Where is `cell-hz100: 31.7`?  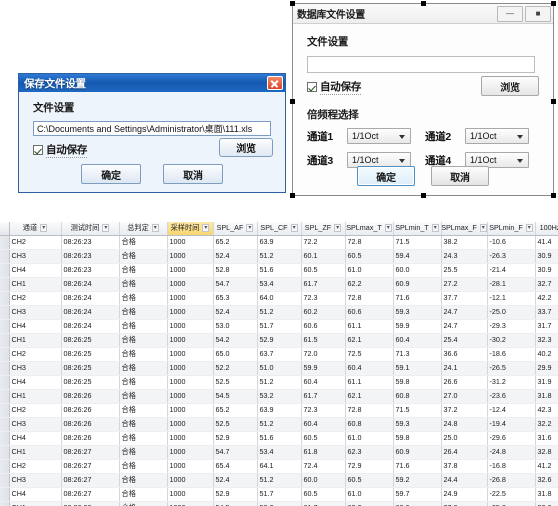 cell-hz100: 31.7 is located at coordinates (546, 326).